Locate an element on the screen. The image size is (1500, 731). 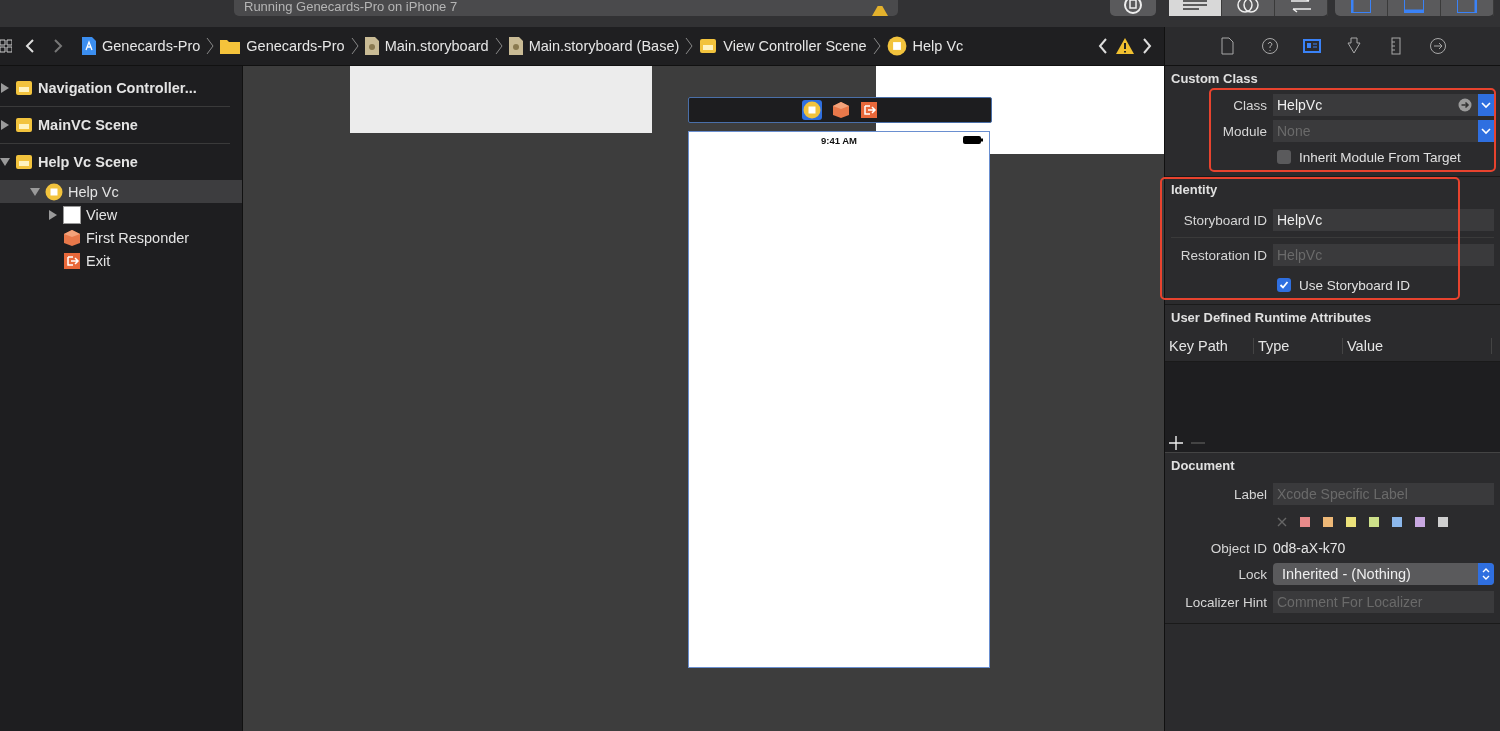
standard-editor-button is located at coordinates (1195, 8).